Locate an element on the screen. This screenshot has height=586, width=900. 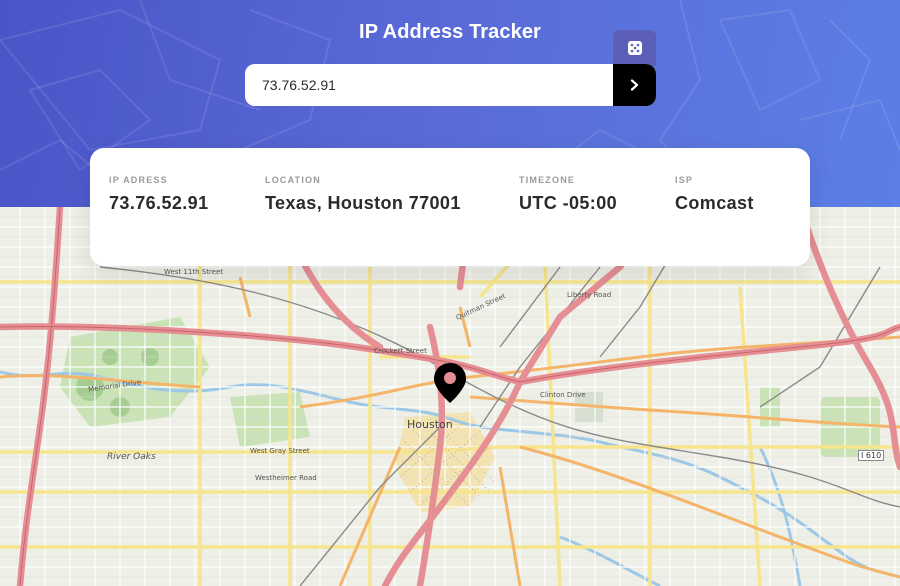
info-value: 73.76.52.91 is located at coordinates (159, 203).